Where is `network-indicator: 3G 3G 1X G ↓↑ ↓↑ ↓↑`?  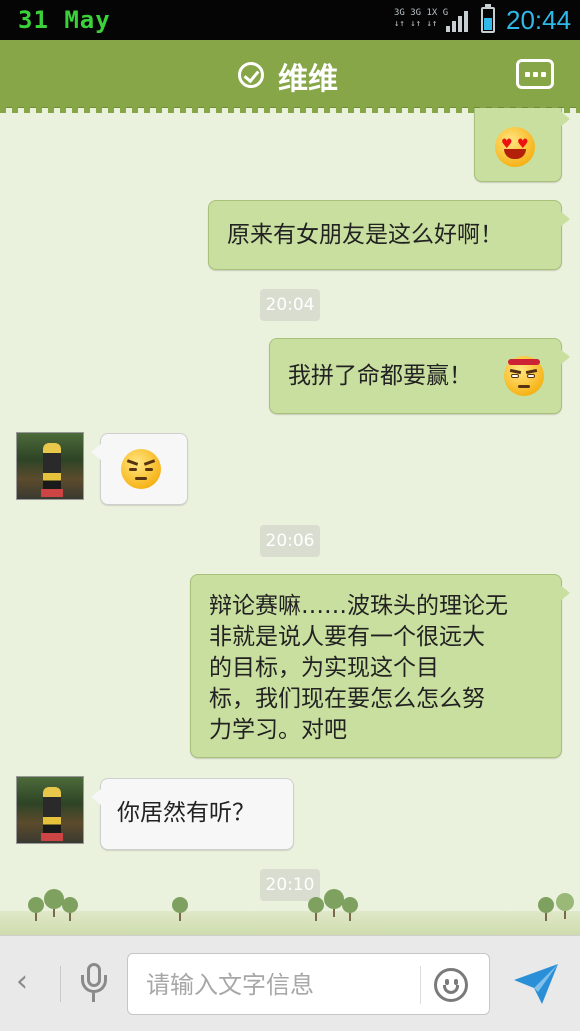
network-indicator: 3G 3G 1X G ↓↑ ↓↑ ↓↑ is located at coordinates (421, 19).